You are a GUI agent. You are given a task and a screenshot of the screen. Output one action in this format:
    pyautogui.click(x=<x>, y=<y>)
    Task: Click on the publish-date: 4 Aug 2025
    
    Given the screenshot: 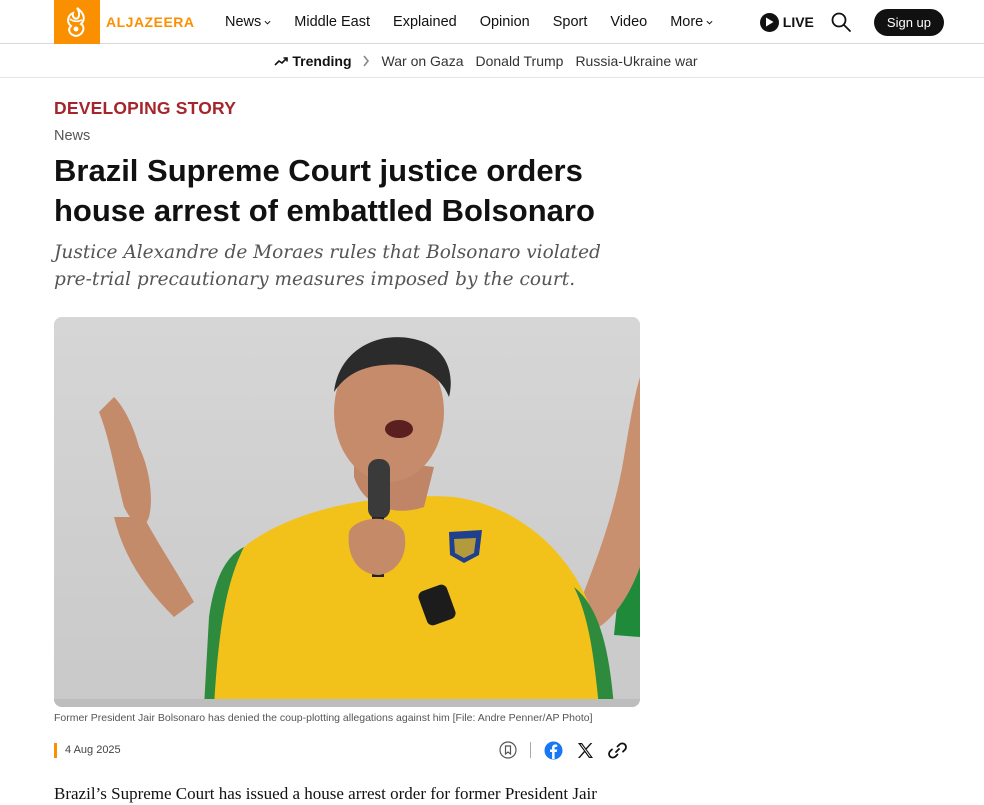 What is the action you would take?
    pyautogui.click(x=93, y=750)
    